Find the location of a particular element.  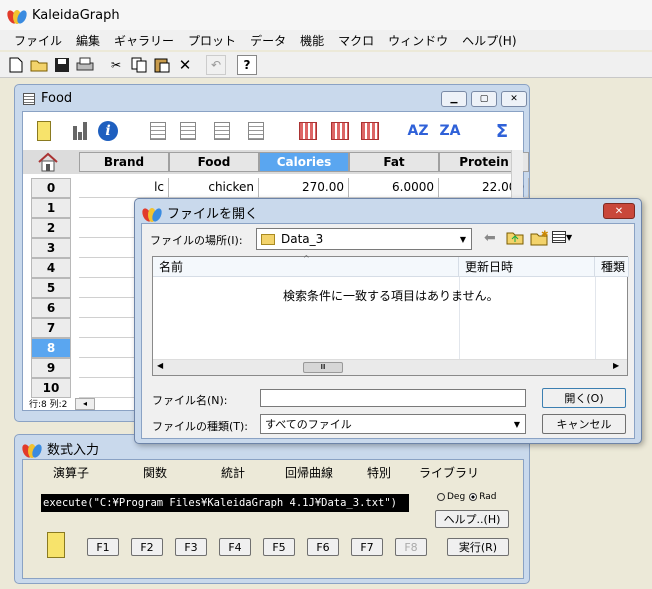

menu-window: ウィンドウ is located at coordinates (418, 40).